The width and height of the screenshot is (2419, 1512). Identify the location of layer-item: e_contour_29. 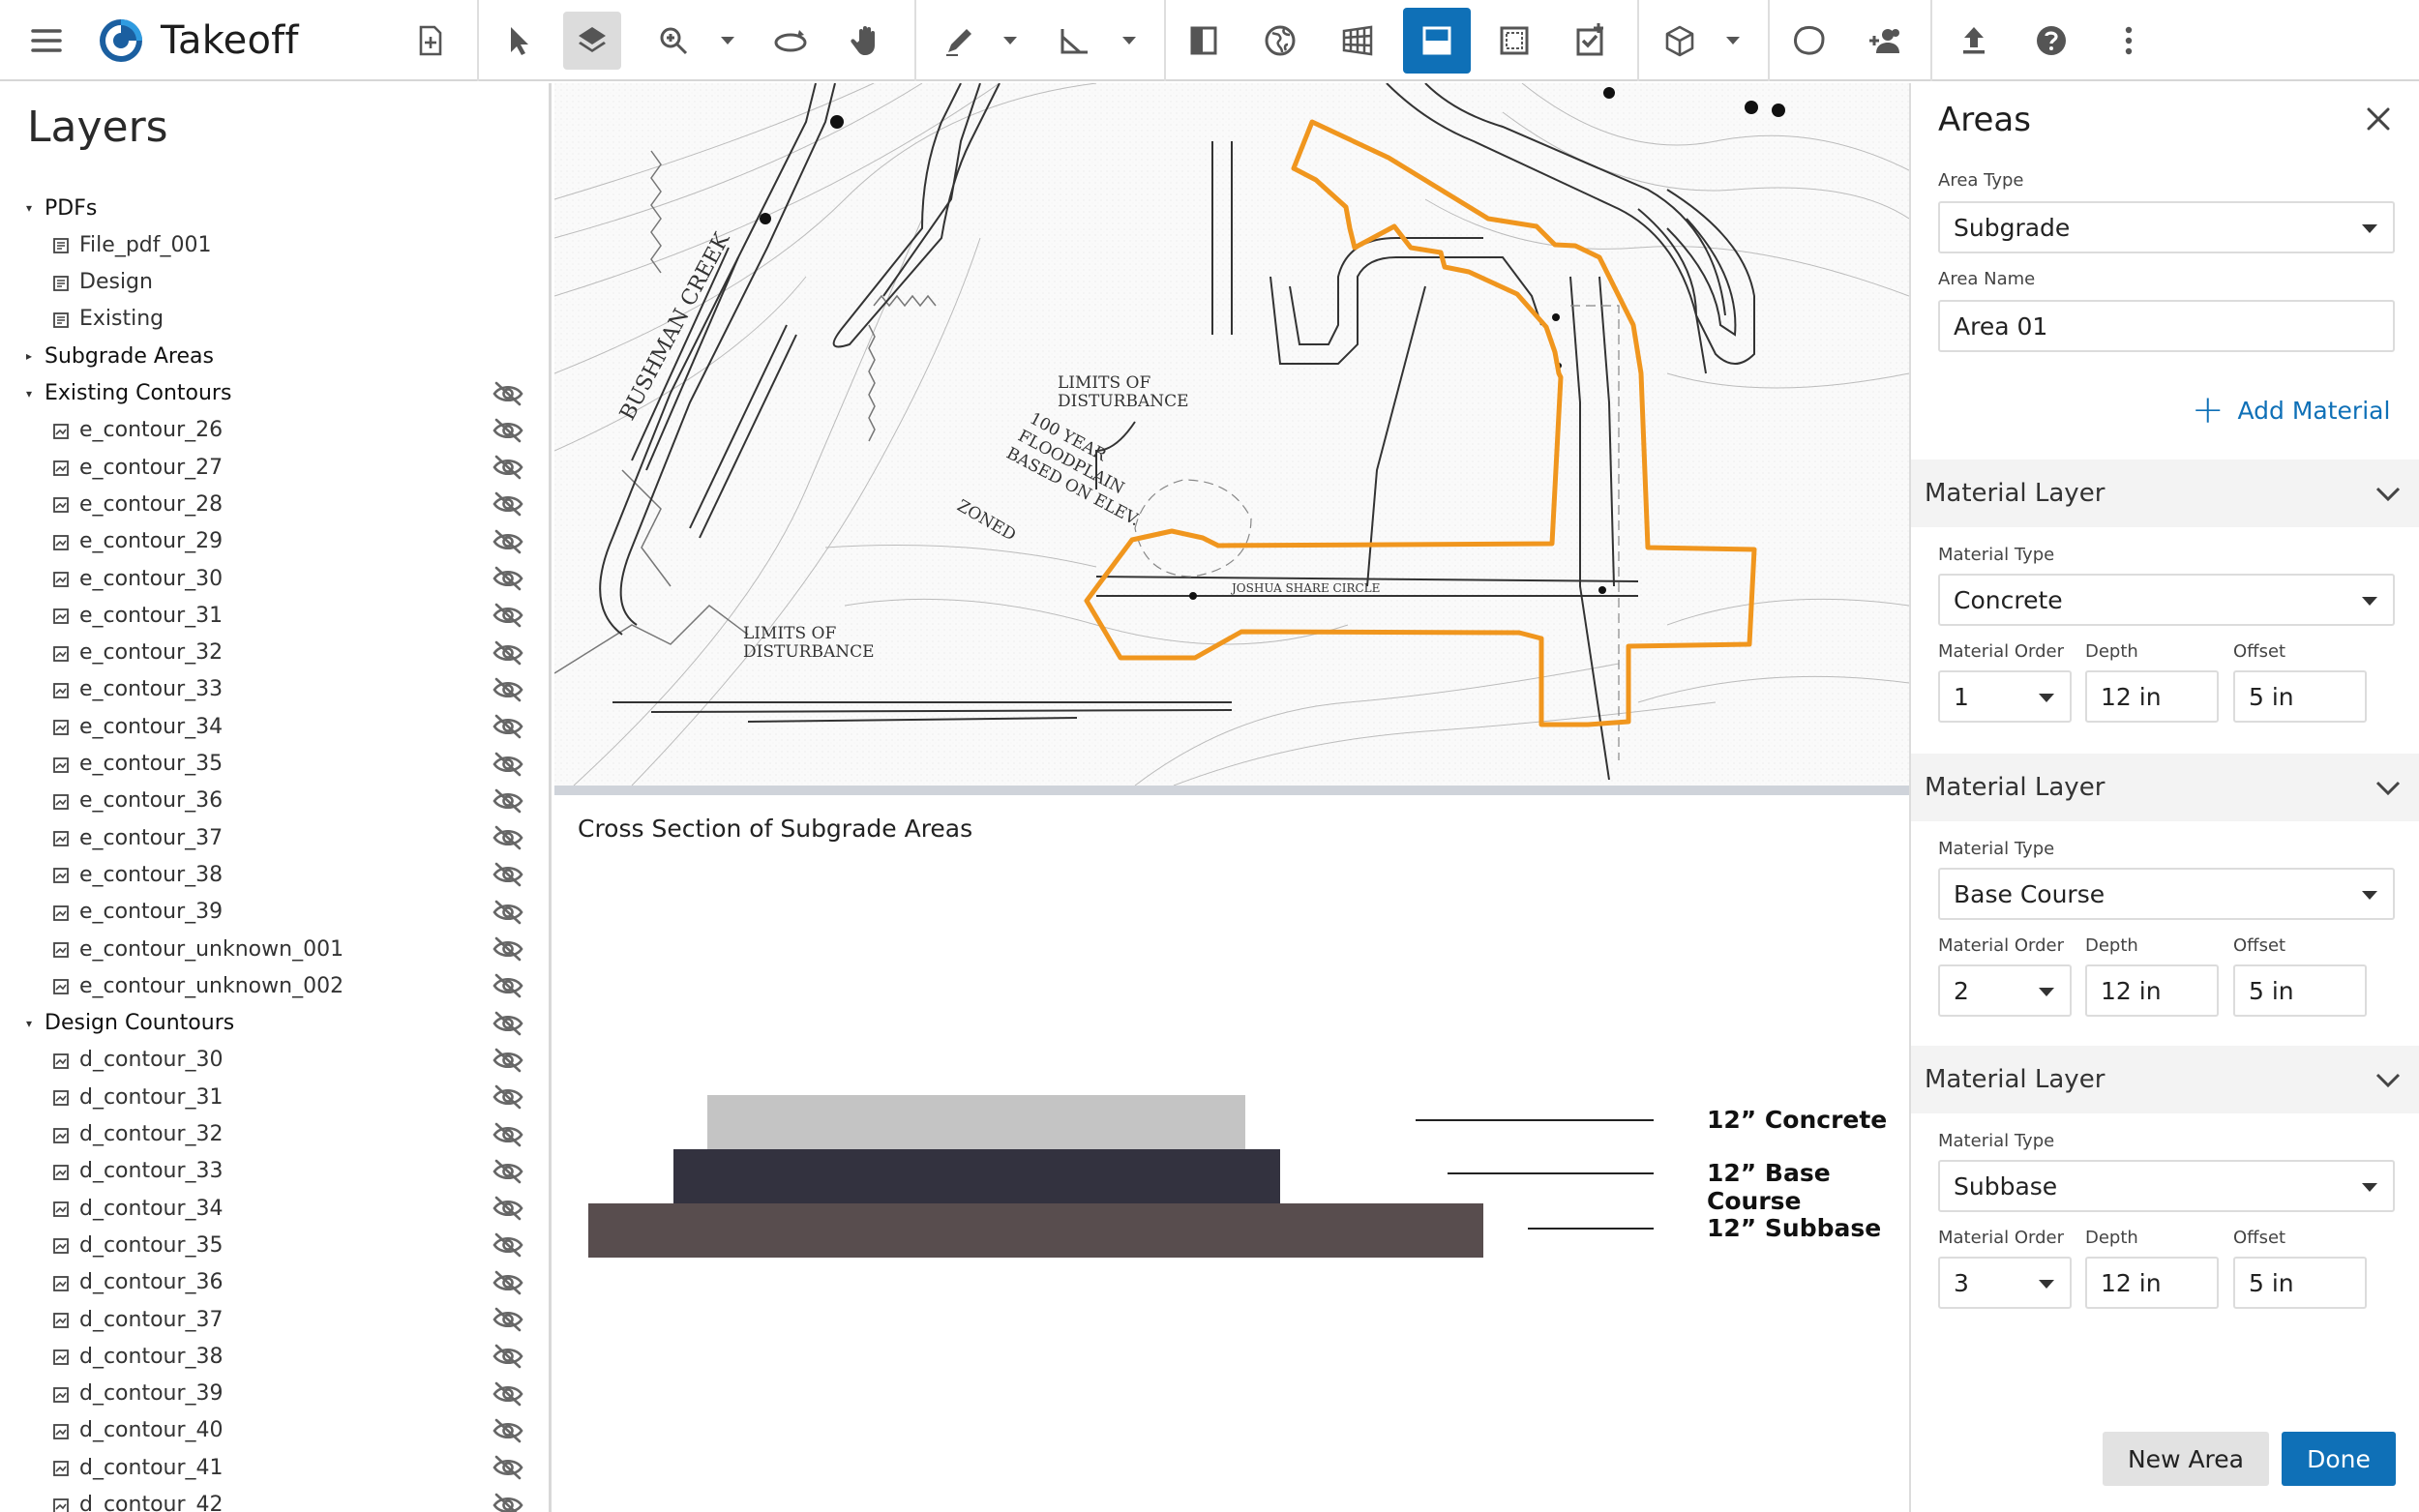
(137, 541).